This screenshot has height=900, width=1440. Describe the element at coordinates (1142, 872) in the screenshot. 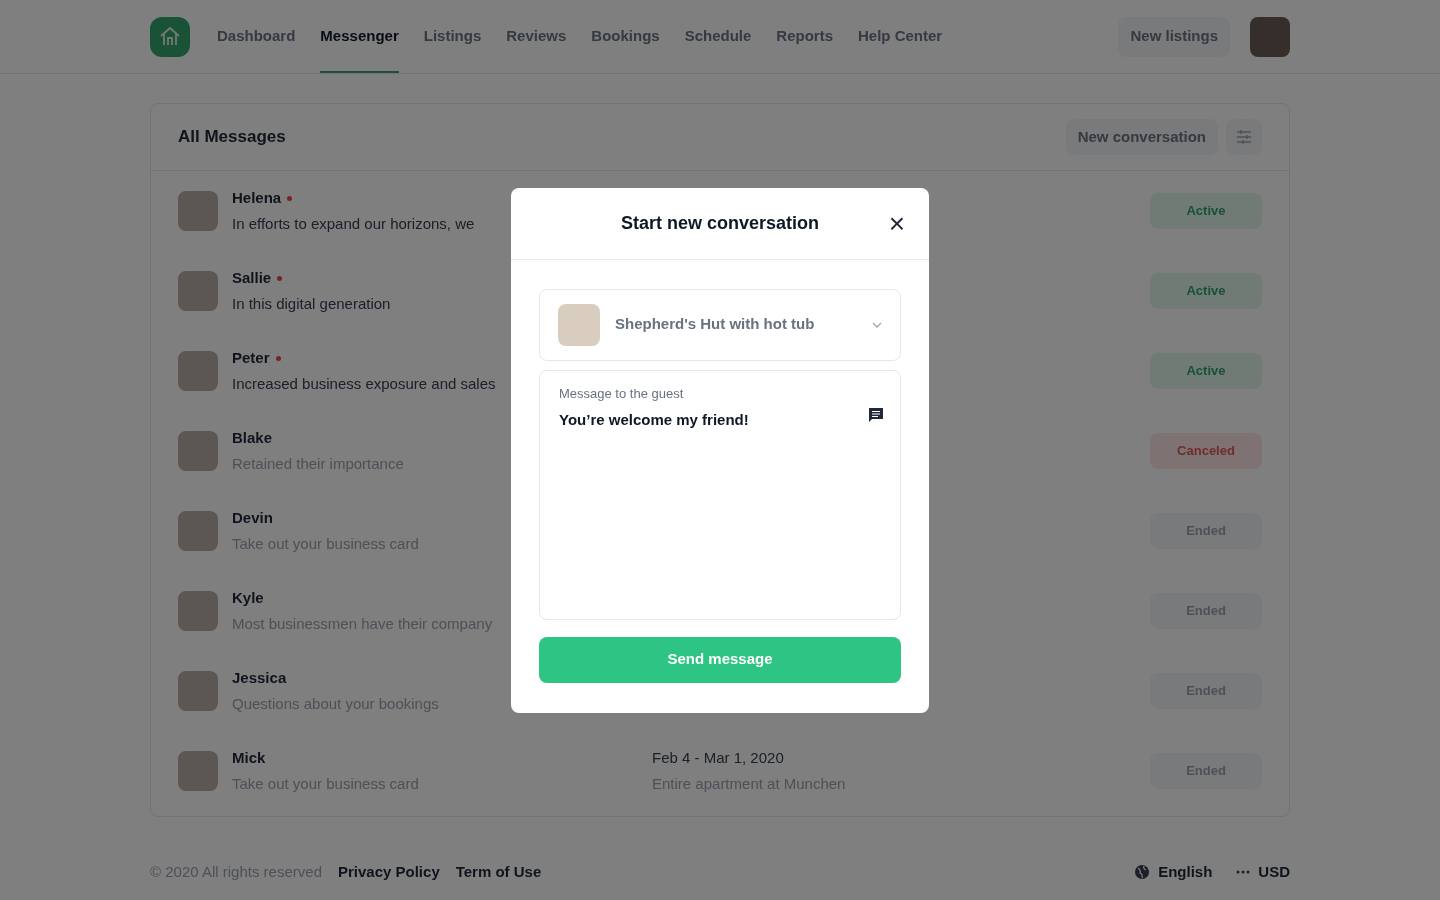

I see `globe-icon` at that location.